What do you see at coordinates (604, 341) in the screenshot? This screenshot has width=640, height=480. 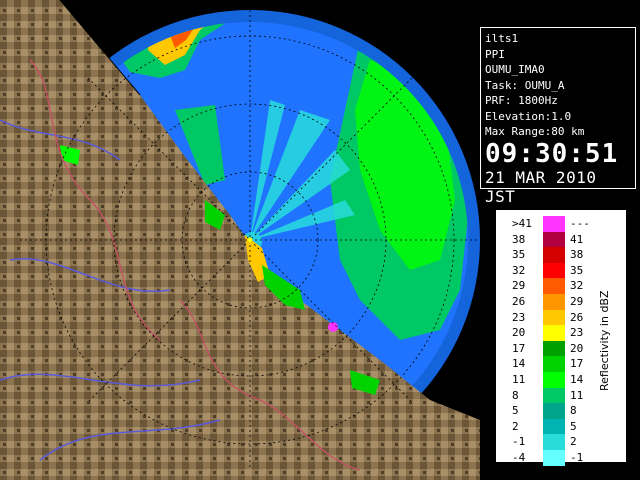 I see `legend-title: Reflectivity in dBZ` at bounding box center [604, 341].